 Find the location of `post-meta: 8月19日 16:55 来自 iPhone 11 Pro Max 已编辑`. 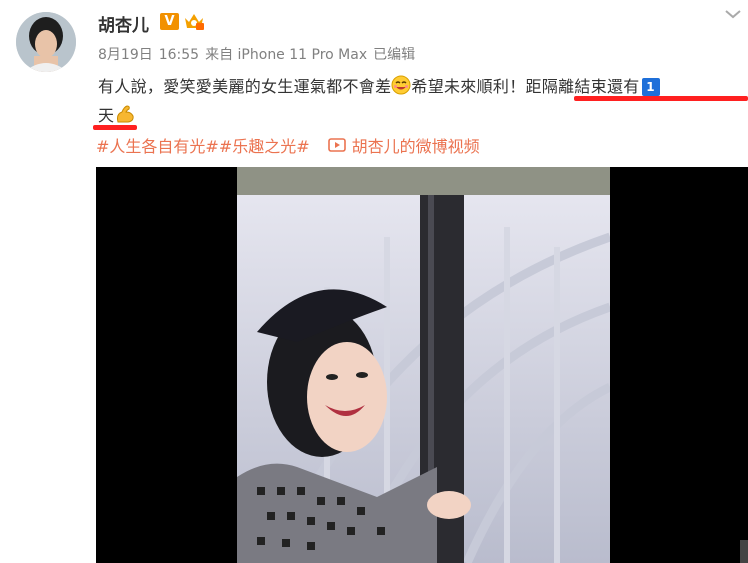

post-meta: 8月19日 16:55 来自 iPhone 11 Pro Max 已编辑 is located at coordinates (259, 54).